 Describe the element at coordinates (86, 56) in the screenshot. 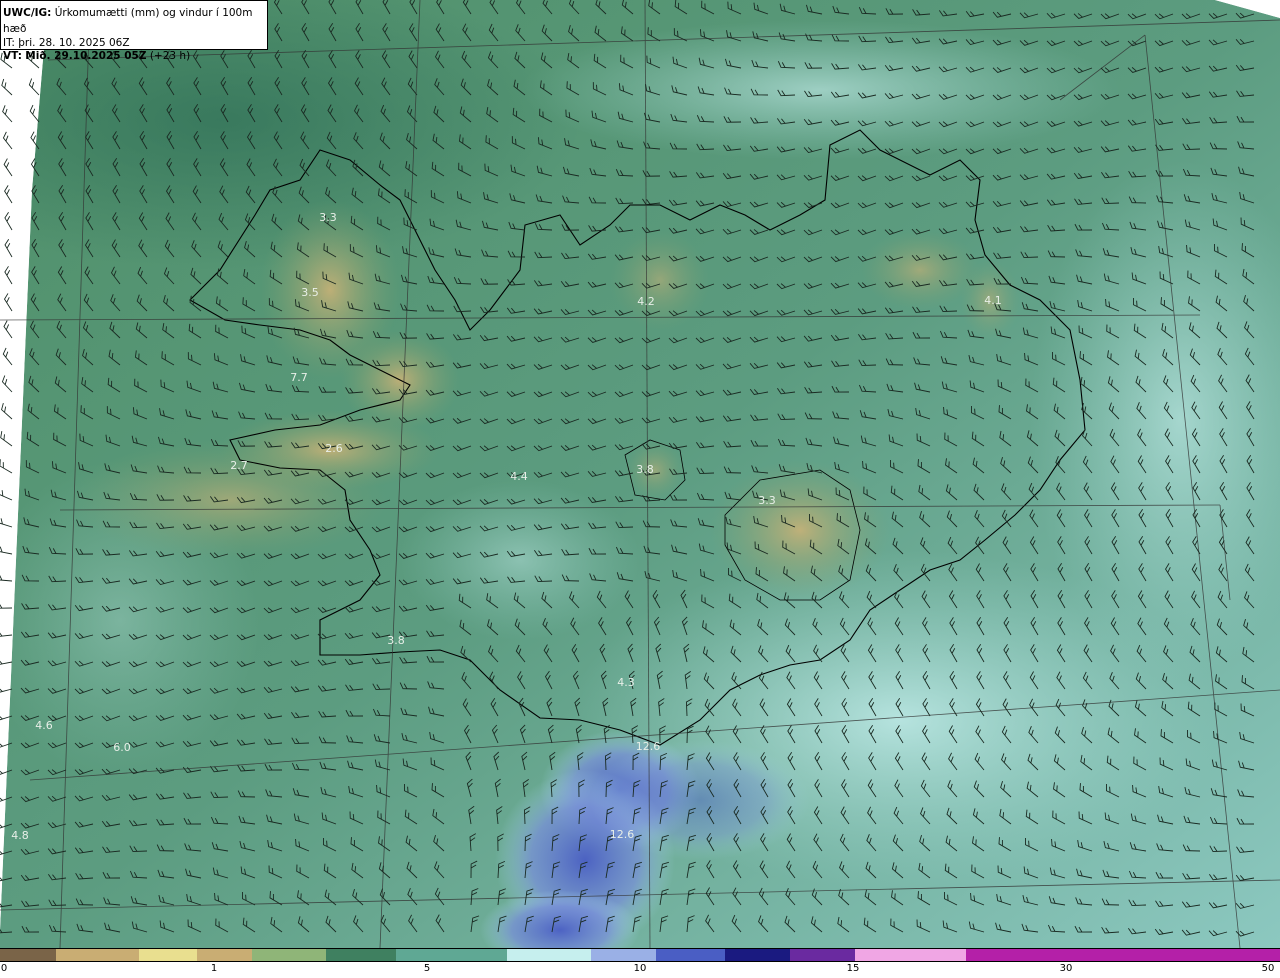

I see `valid-time-value: Mið. 29.10.2025 05Z` at that location.